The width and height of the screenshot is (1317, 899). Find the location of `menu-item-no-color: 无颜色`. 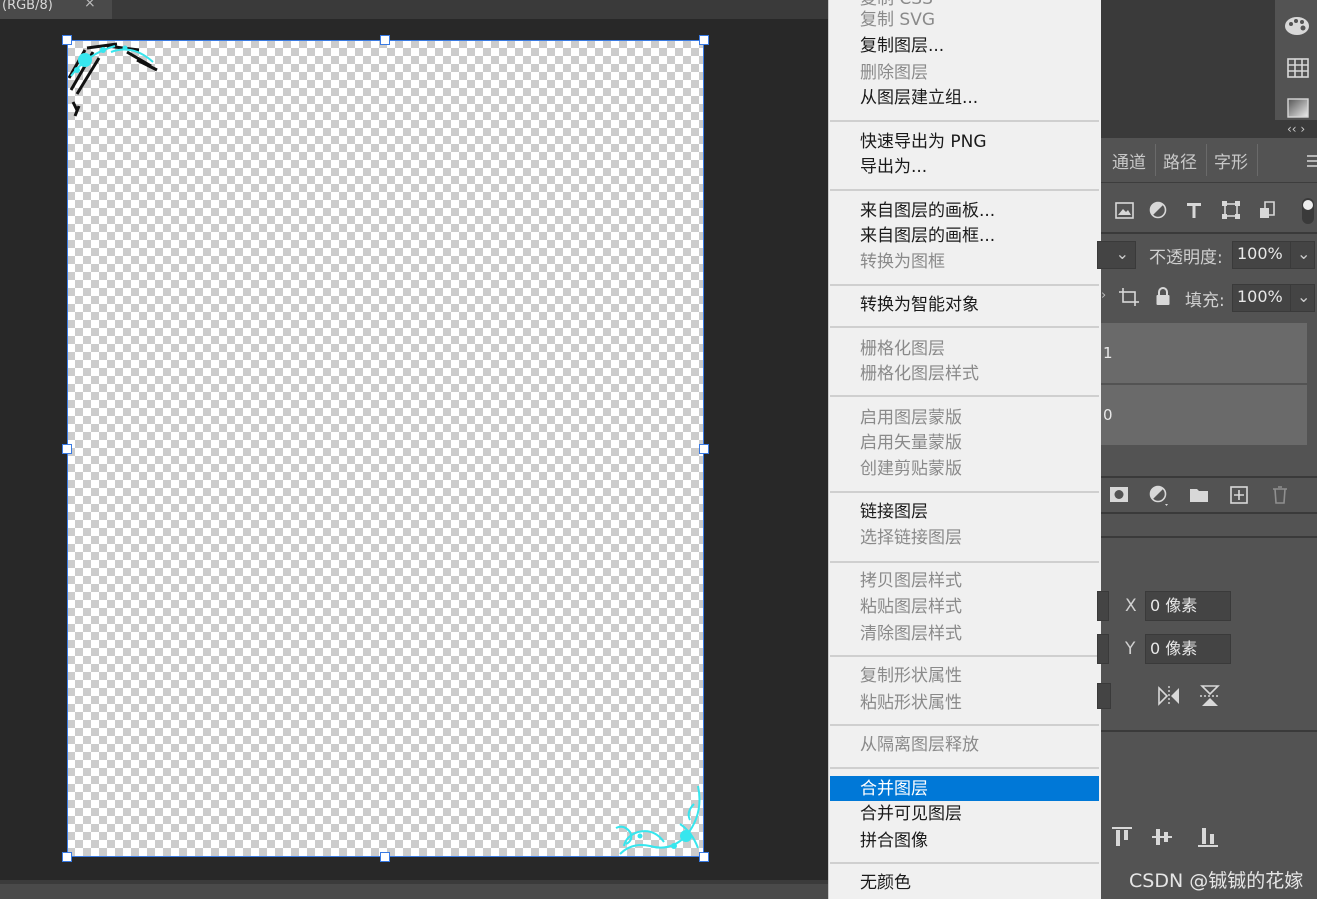

menu-item-no-color: 无颜色 is located at coordinates (964, 883).